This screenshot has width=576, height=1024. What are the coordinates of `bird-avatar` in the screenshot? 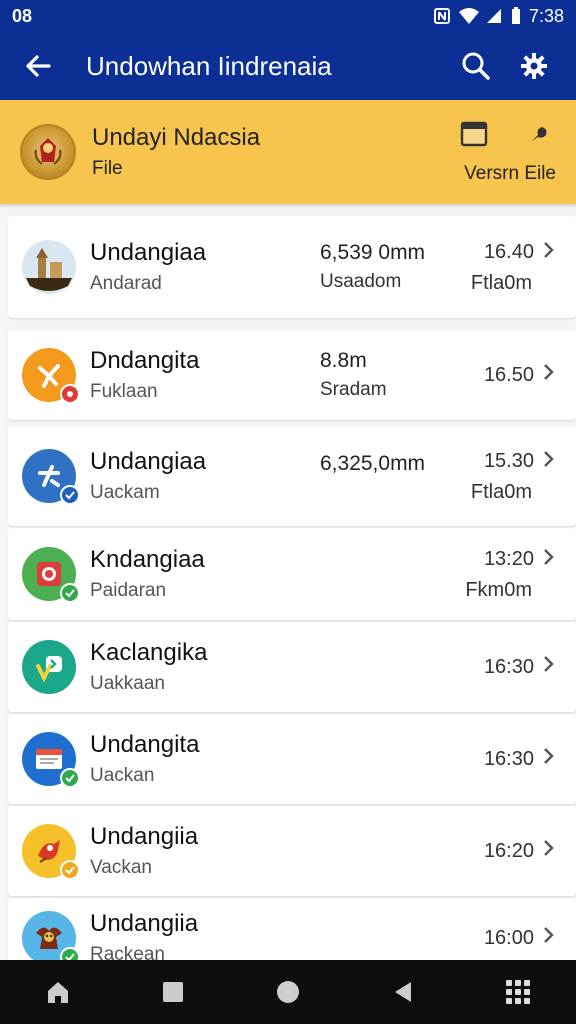 It's located at (51, 939).